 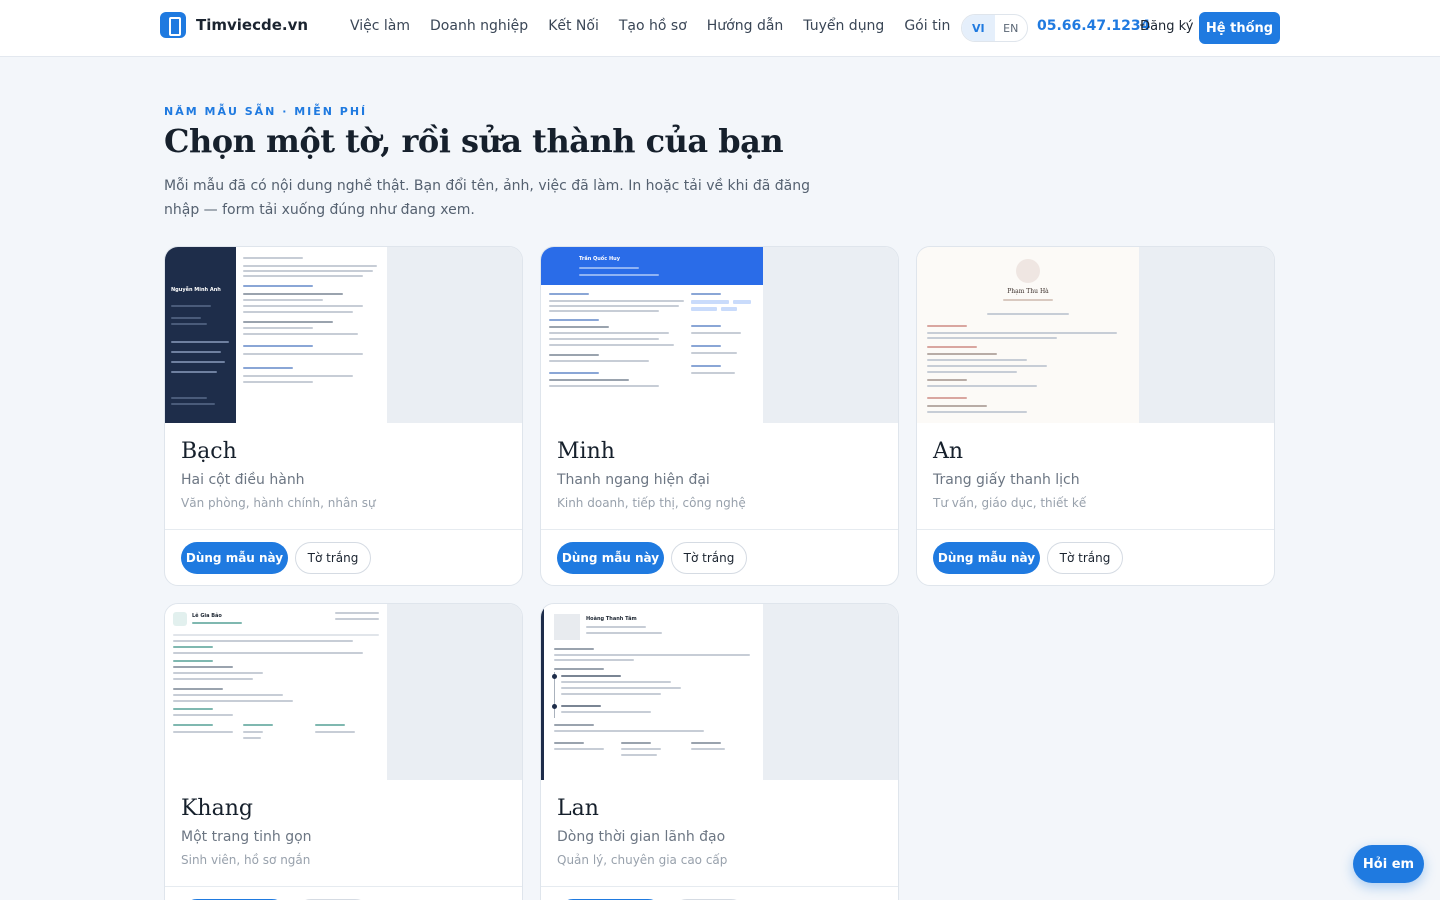 What do you see at coordinates (196, 290) in the screenshot?
I see `cv-person-name: Nguyễn Minh Anh` at bounding box center [196, 290].